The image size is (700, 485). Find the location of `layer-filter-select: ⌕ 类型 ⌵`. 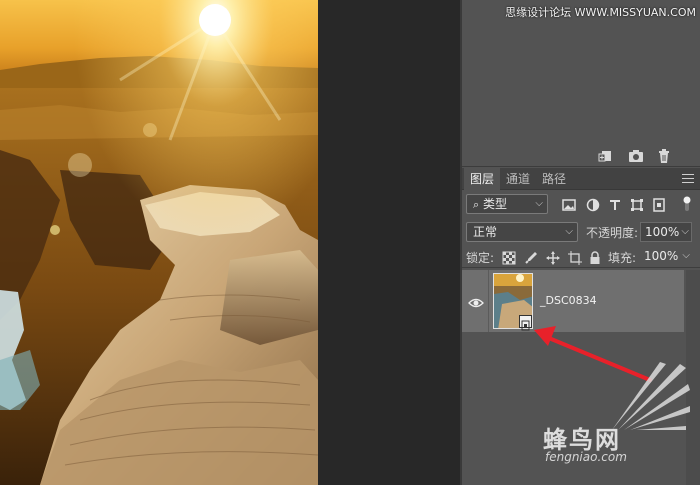

layer-filter-select: ⌕ 类型 ⌵ is located at coordinates (507, 204).